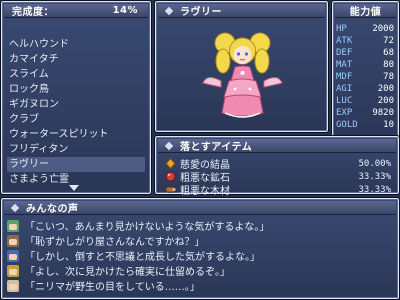 The width and height of the screenshot is (400, 300). Describe the element at coordinates (344, 77) in the screenshot. I see `stat-name: MDF` at that location.